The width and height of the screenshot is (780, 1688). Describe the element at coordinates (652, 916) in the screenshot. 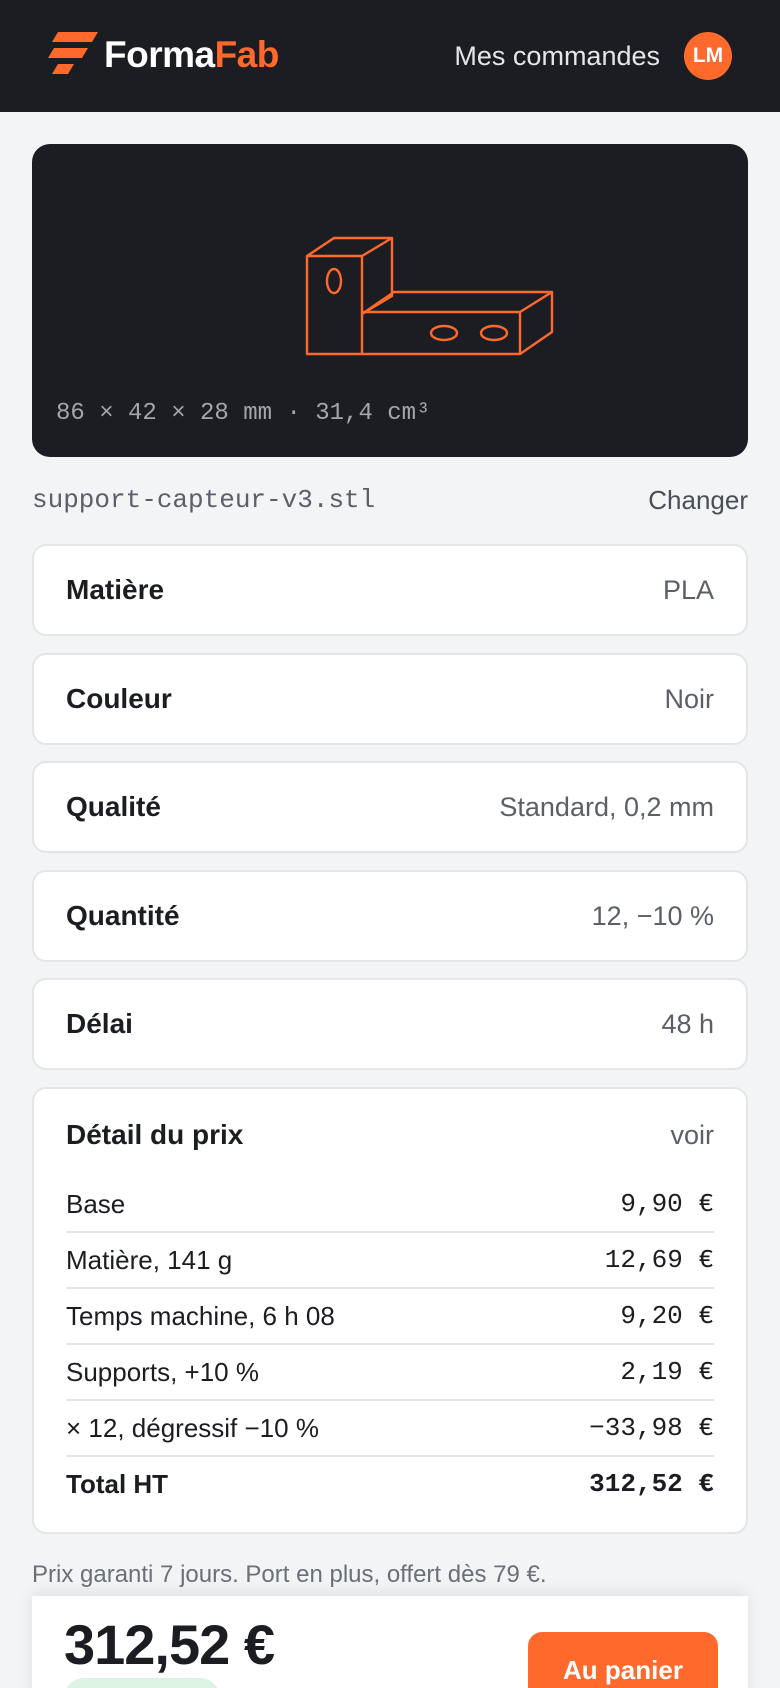

I see `option-value: 12, −10 %` at that location.